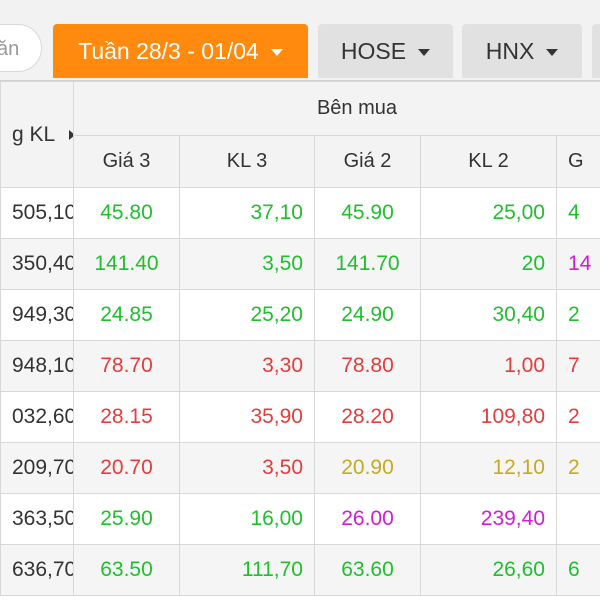  I want to click on total-volume-header-label: g KL, so click(33, 134).